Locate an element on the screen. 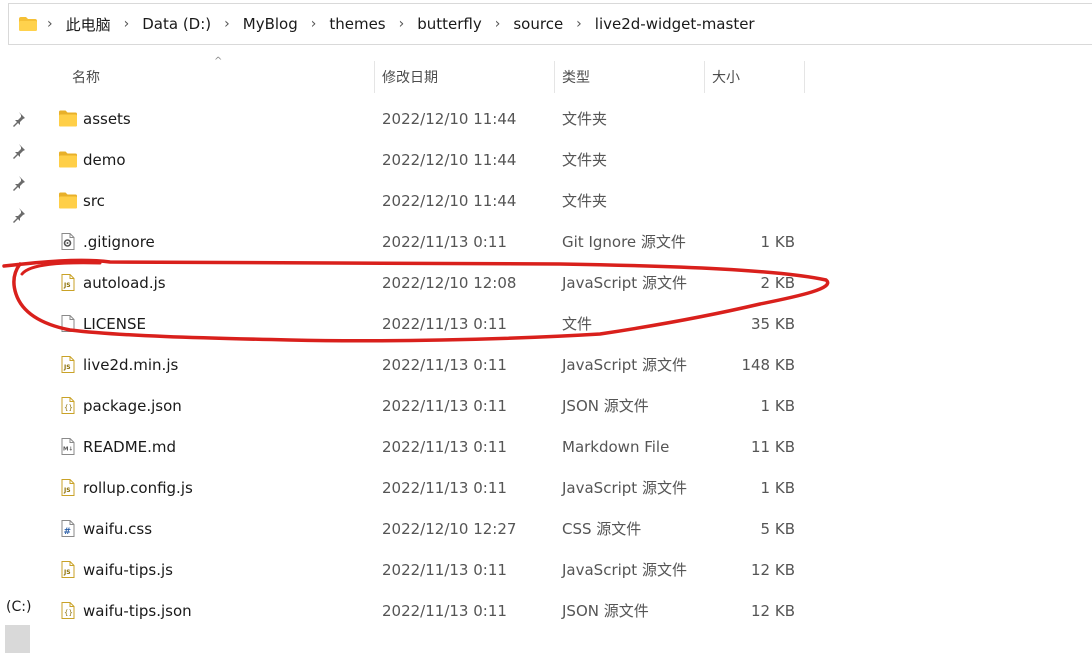  breadcrumb-item: themes is located at coordinates (357, 24).